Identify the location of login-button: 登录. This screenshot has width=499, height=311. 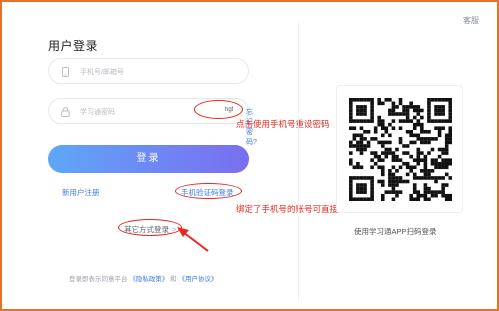
(148, 159).